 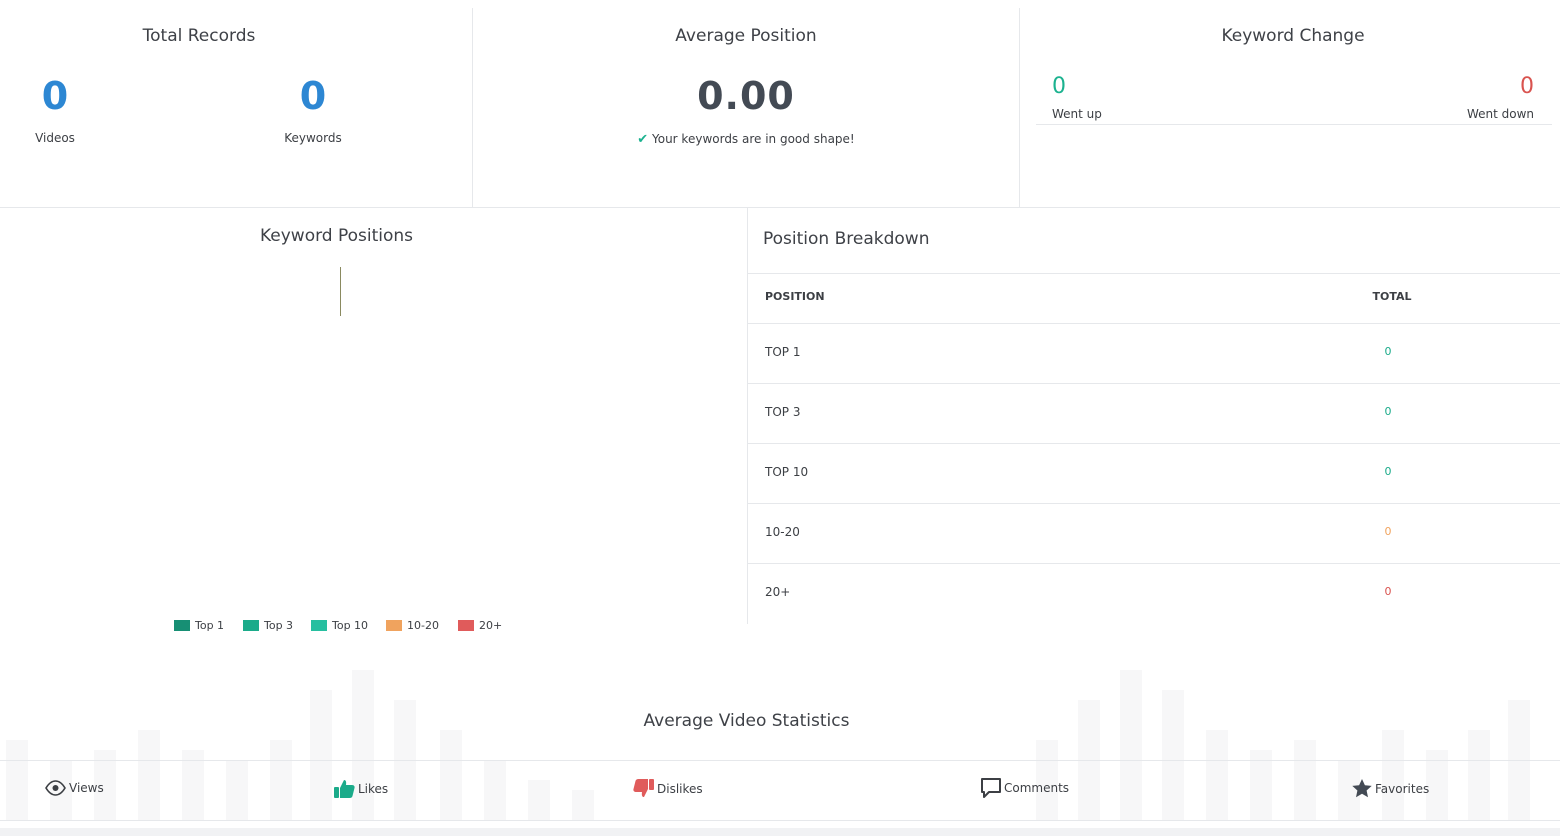 I want to click on keyword-change-title: Keyword Change, so click(x=1293, y=36).